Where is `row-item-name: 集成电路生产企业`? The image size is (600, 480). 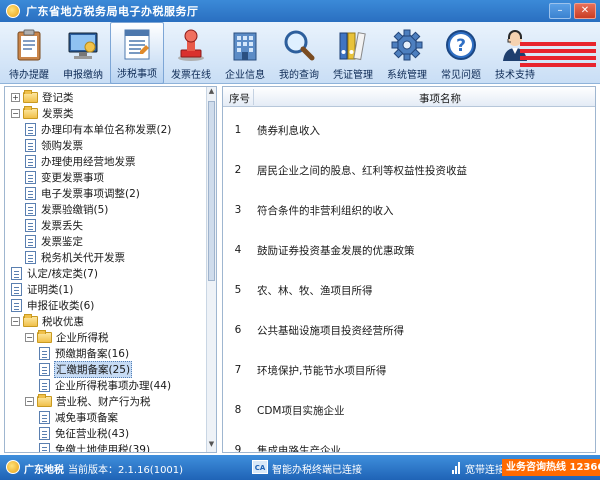 row-item-name: 集成电路生产企业 is located at coordinates (299, 448).